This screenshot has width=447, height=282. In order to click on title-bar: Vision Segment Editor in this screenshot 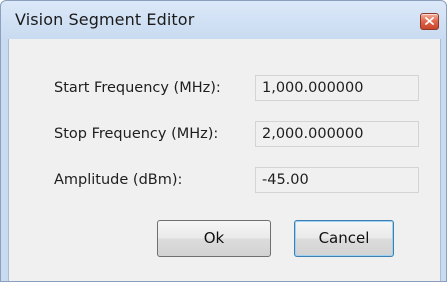, I will do `click(223, 20)`.